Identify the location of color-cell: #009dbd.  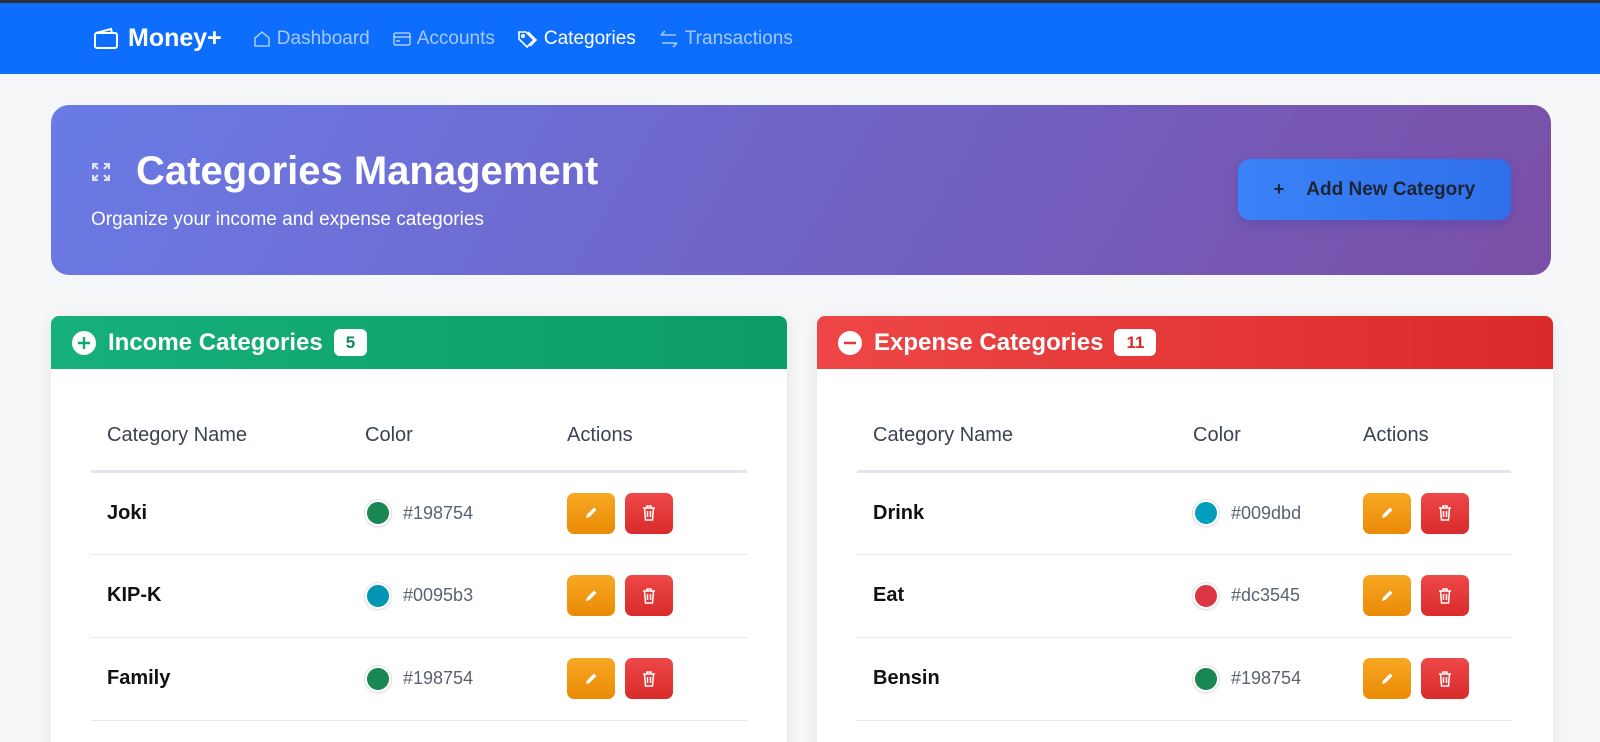
(1262, 513).